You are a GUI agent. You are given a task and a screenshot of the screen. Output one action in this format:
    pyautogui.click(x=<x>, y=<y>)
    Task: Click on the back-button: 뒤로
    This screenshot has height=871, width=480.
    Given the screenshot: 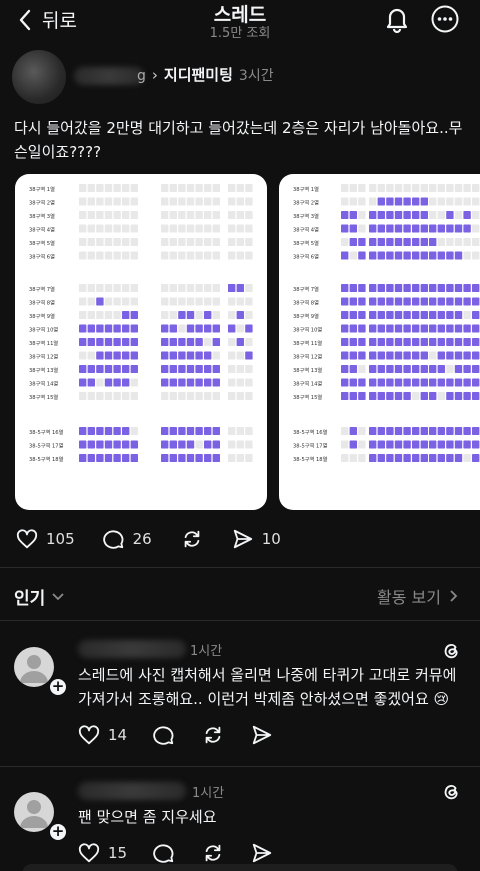 What is the action you would take?
    pyautogui.click(x=47, y=19)
    